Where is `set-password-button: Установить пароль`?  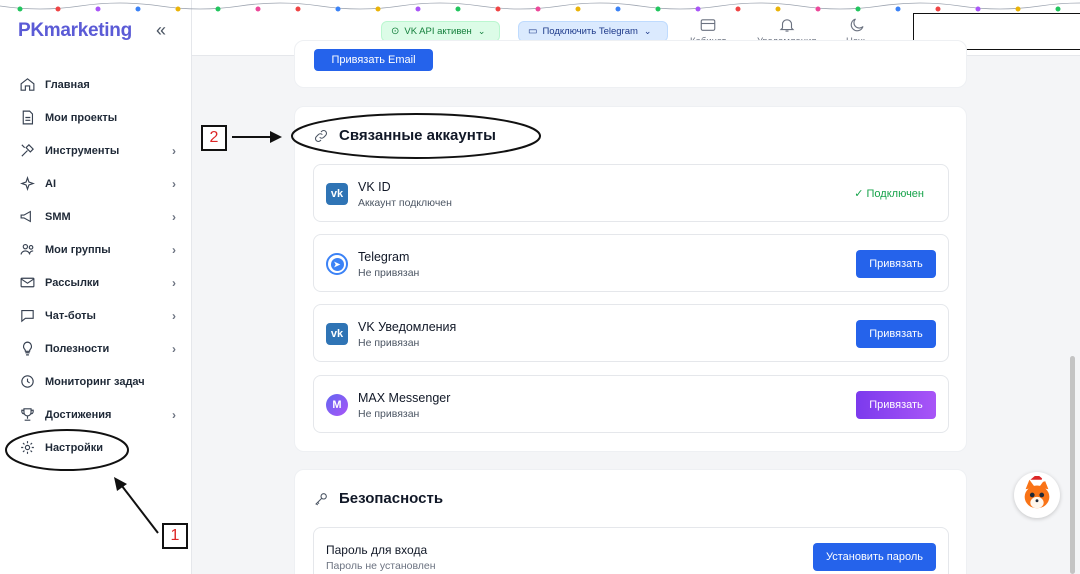
set-password-button: Установить пароль is located at coordinates (874, 557).